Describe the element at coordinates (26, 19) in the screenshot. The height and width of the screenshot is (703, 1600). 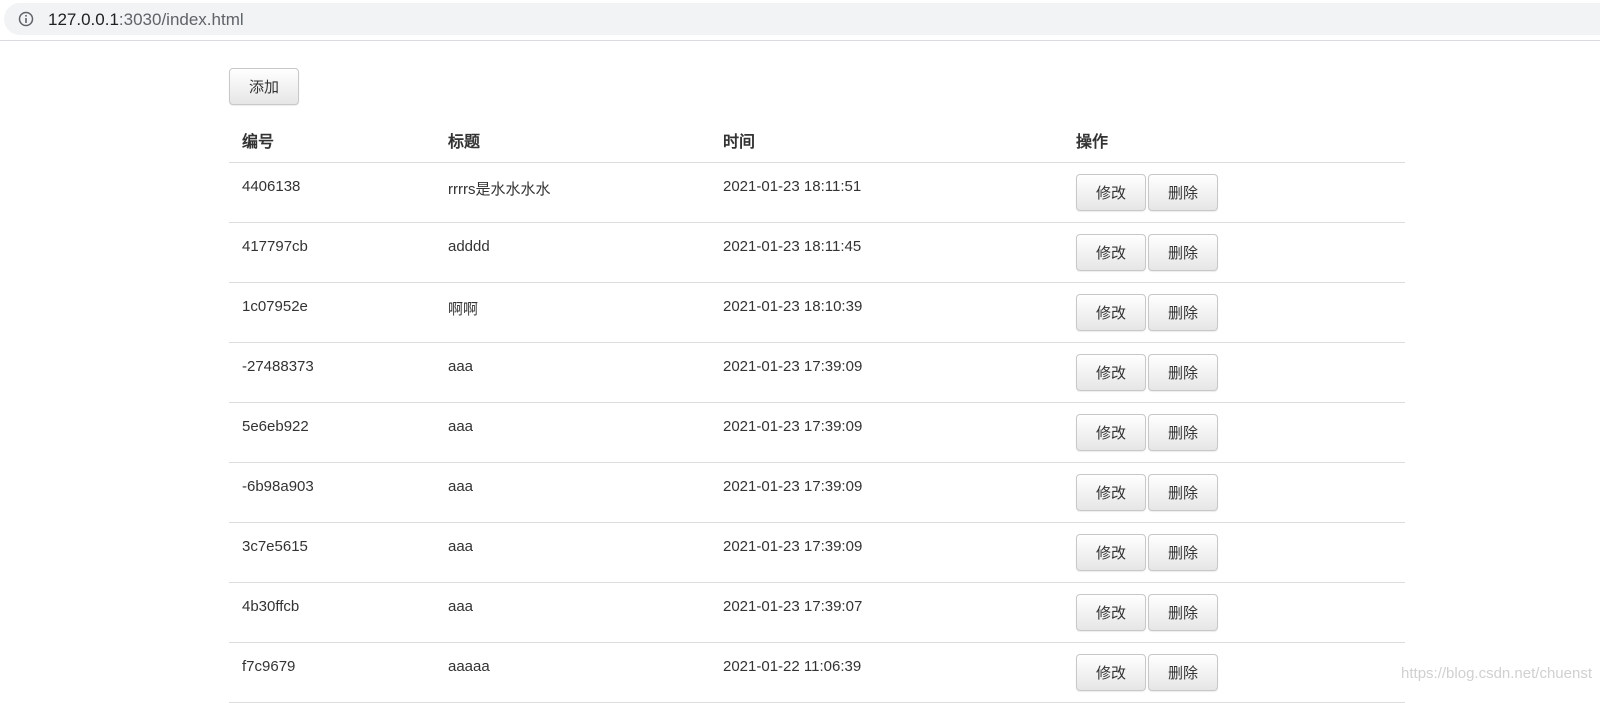
I see `info-icon` at that location.